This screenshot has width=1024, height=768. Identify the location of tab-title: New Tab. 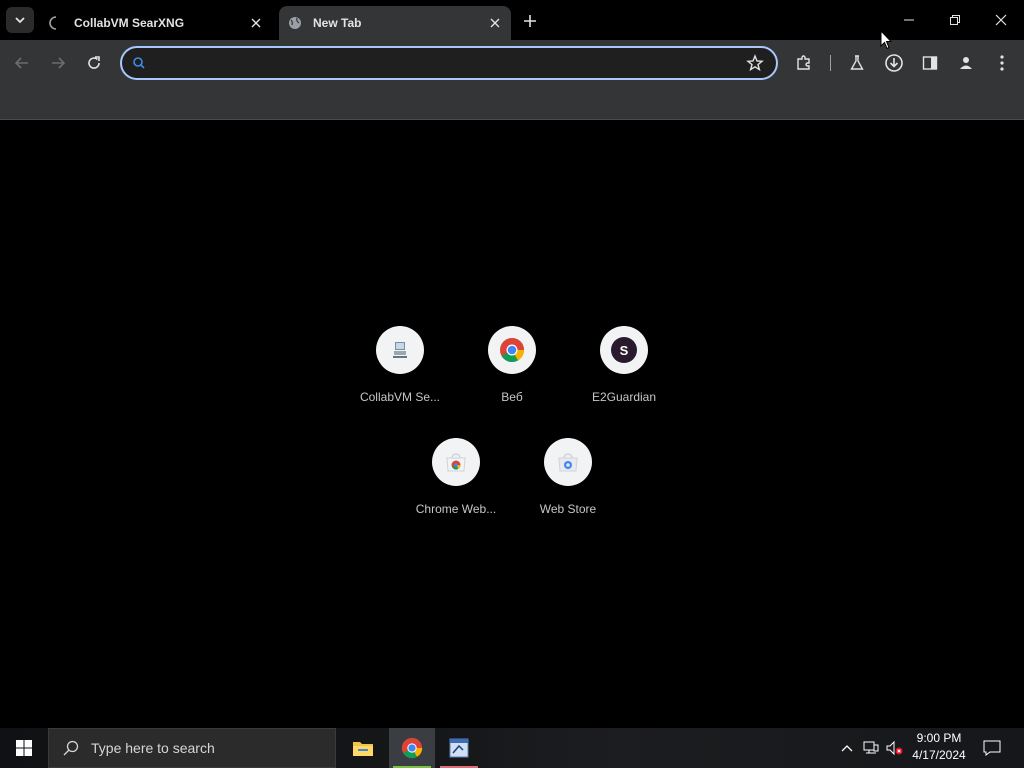
(337, 23).